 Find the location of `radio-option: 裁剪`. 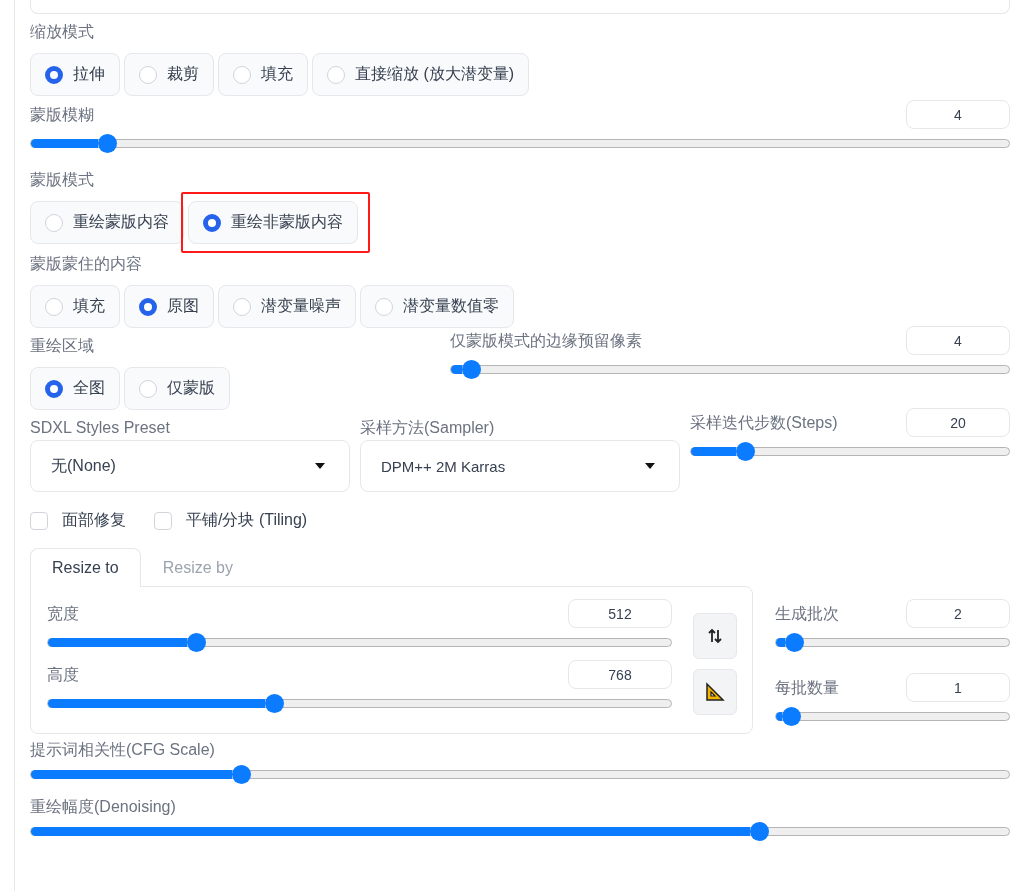

radio-option: 裁剪 is located at coordinates (169, 74).